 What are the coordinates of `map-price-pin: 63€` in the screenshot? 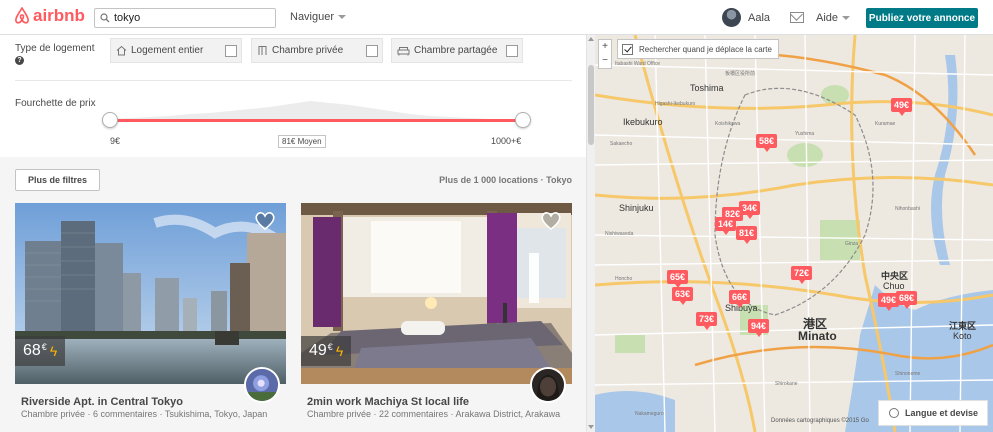 It's located at (683, 296).